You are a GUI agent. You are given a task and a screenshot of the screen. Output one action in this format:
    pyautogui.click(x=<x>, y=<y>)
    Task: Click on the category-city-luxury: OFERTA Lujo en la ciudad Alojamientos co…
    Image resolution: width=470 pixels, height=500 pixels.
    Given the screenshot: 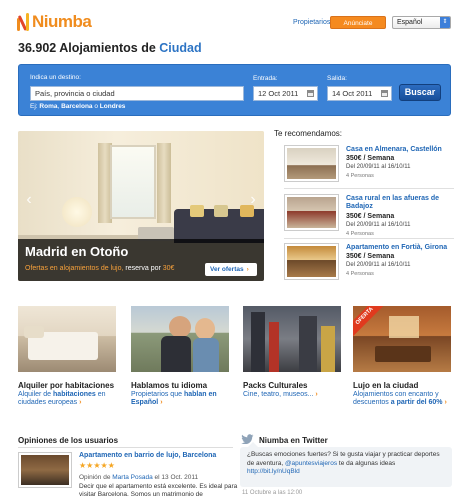 What is the action you would take?
    pyautogui.click(x=402, y=356)
    